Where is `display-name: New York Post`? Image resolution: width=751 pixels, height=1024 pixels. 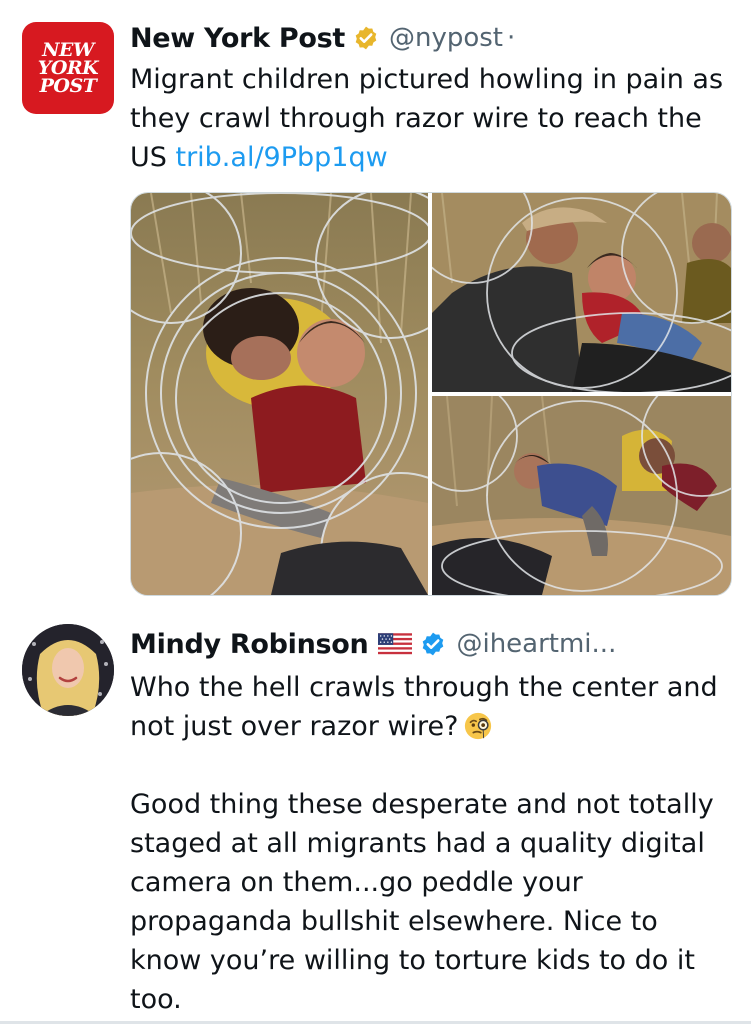 display-name: New York Post is located at coordinates (237, 38).